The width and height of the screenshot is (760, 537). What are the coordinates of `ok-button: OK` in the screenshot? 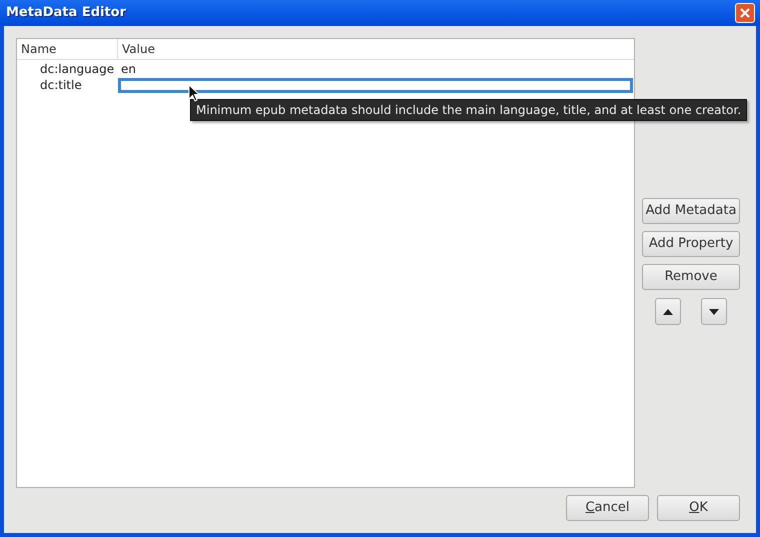 It's located at (698, 508).